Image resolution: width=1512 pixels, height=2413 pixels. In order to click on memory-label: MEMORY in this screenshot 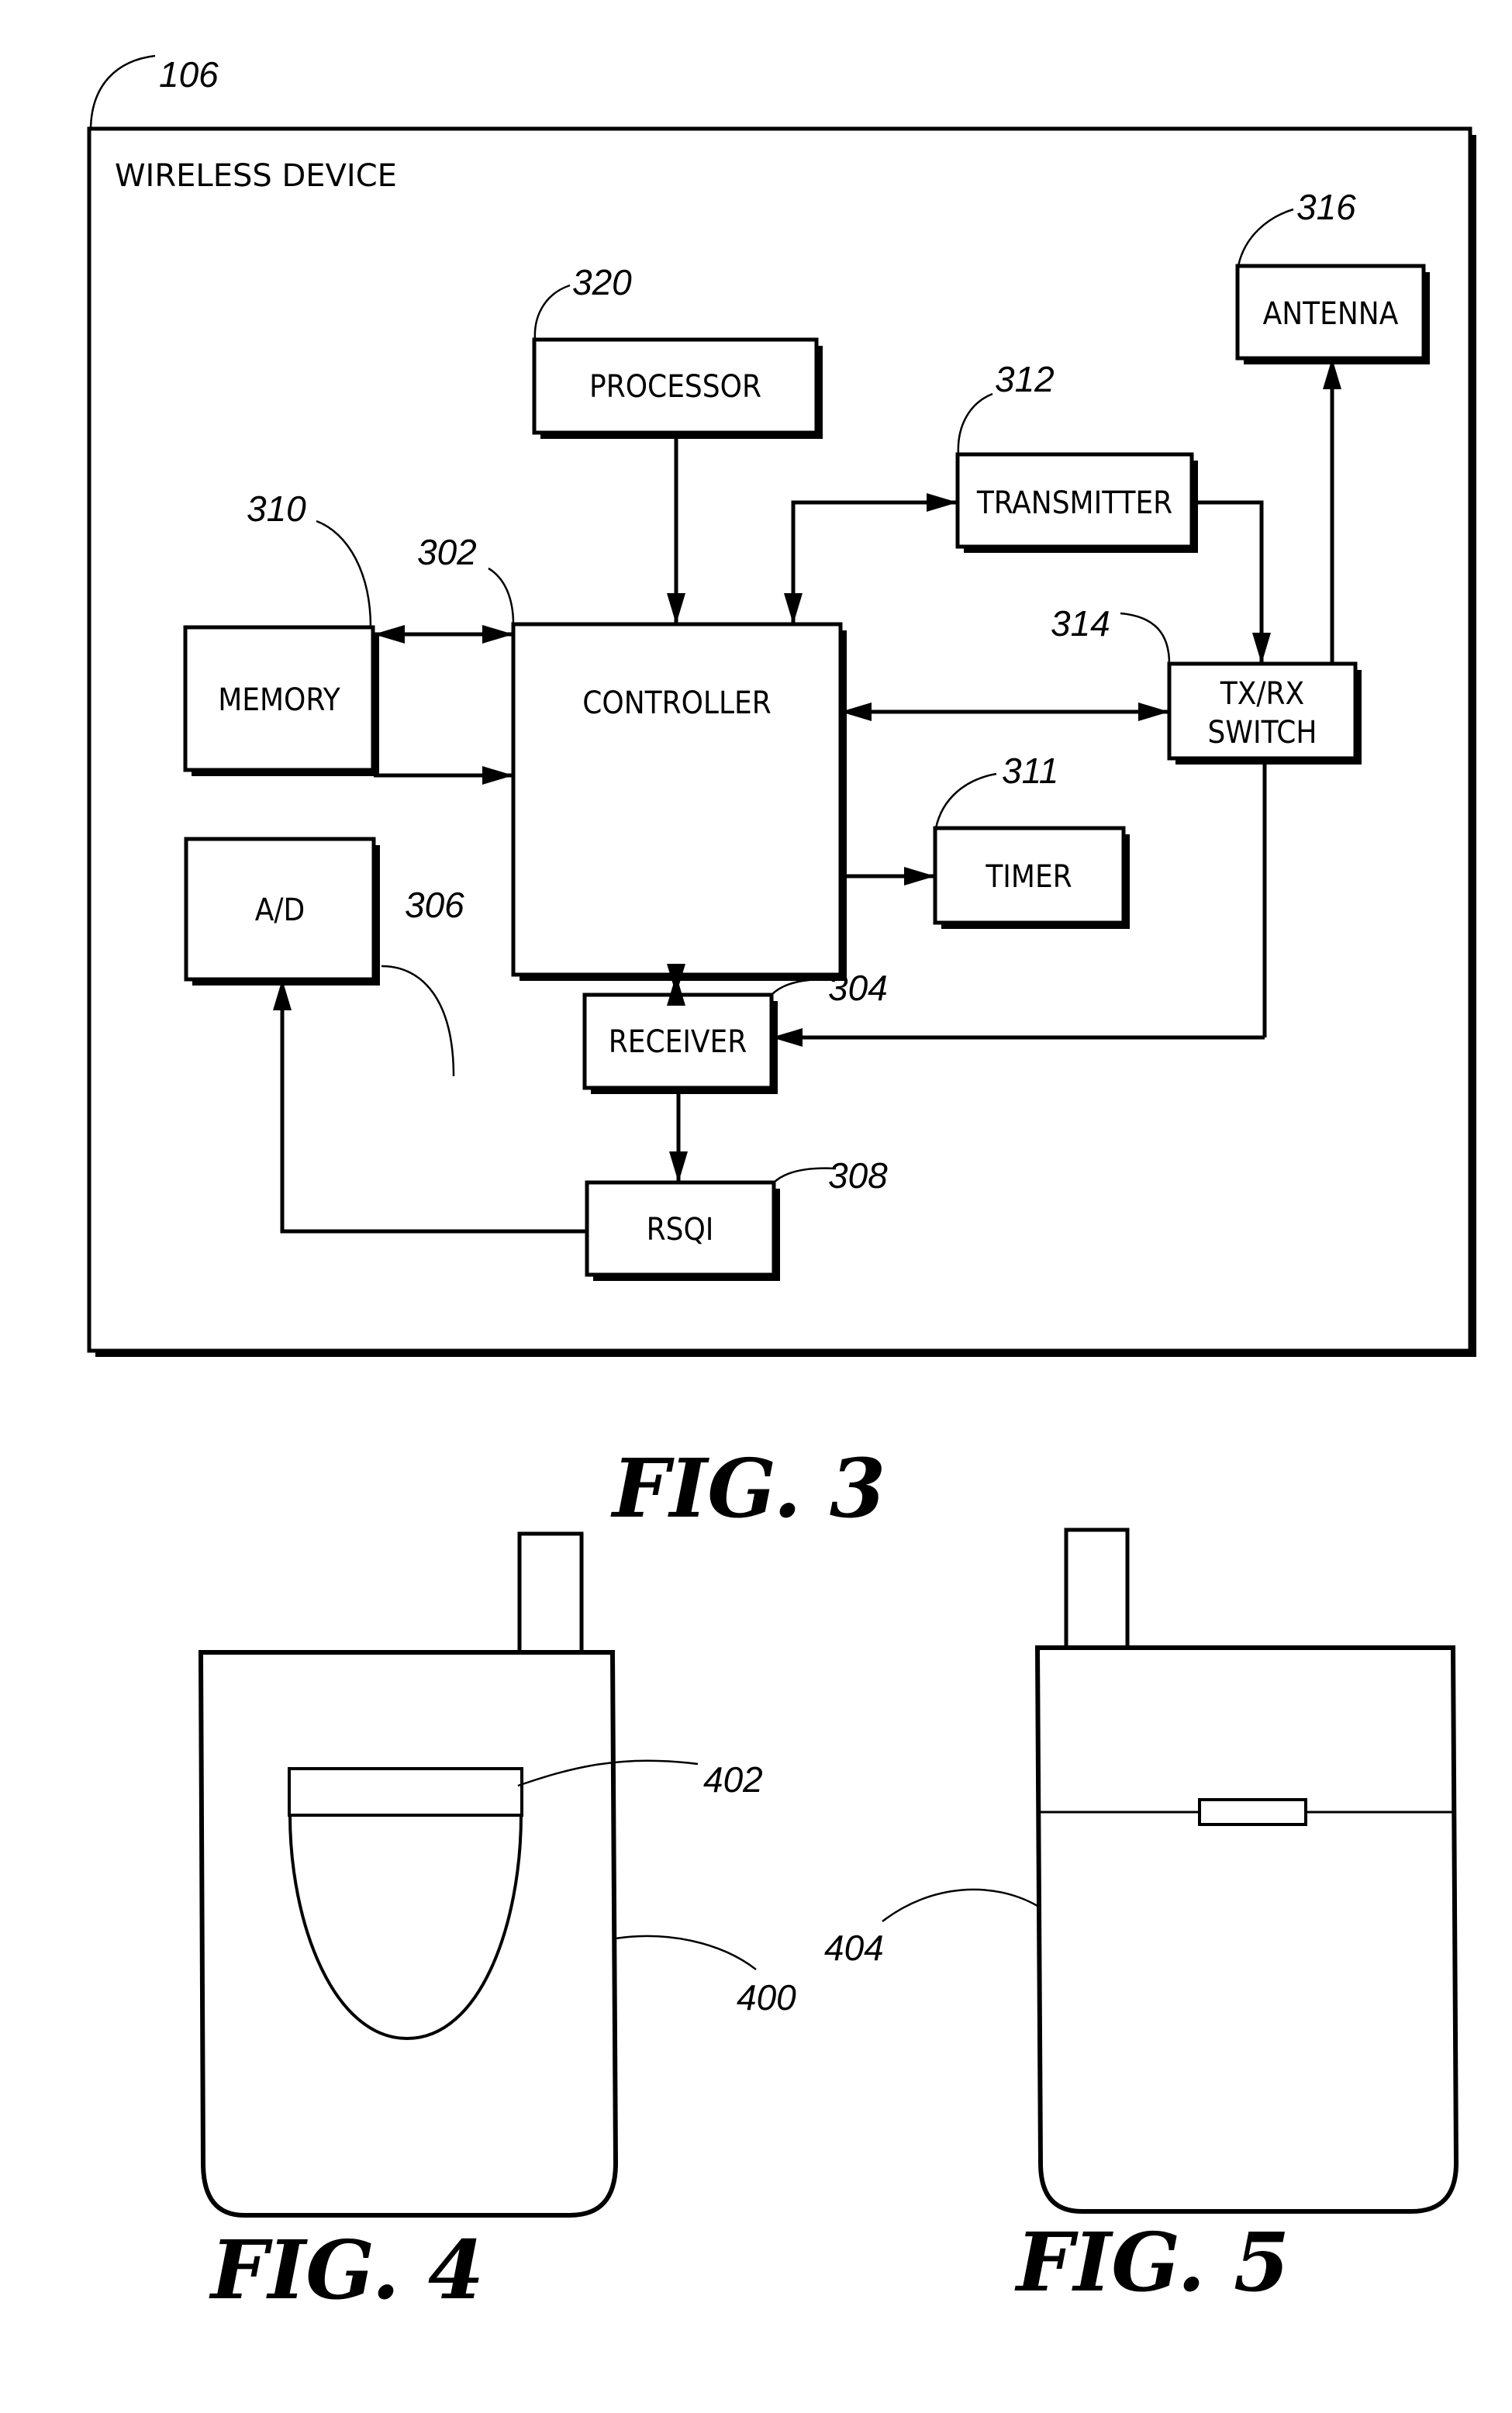, I will do `click(279, 700)`.